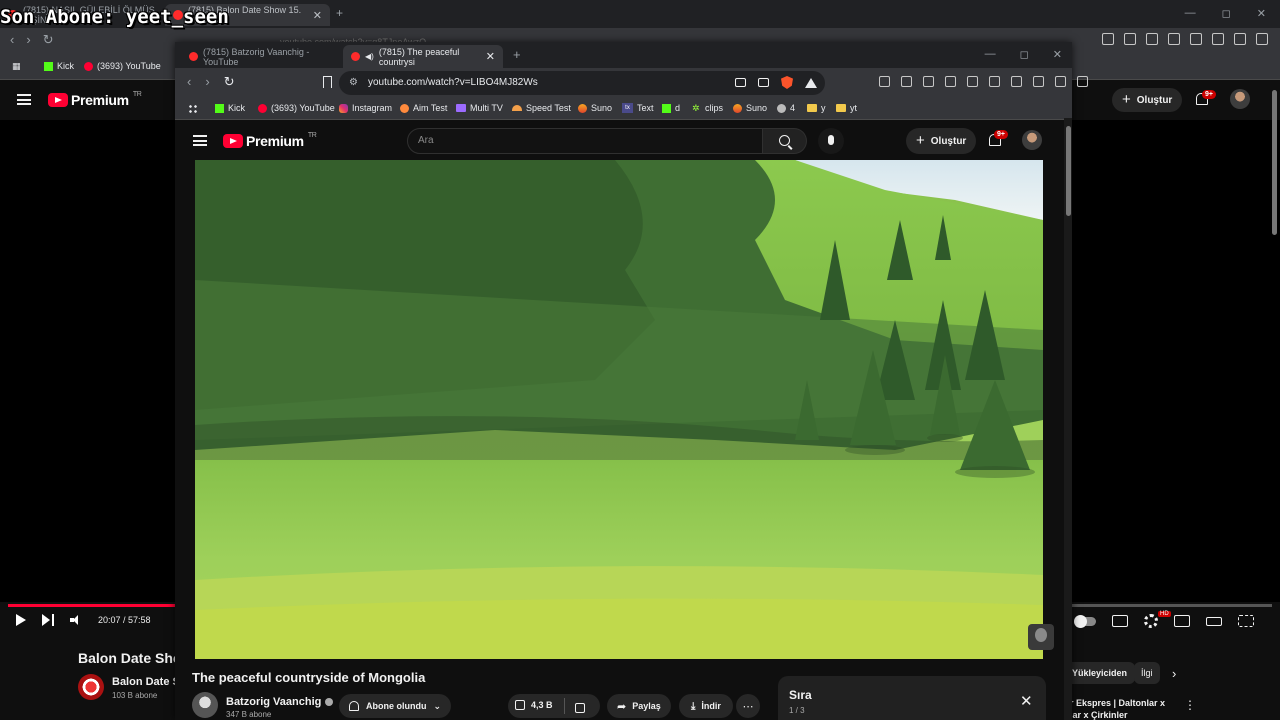  I want to click on download-button: ⤓ İndir, so click(706, 706).